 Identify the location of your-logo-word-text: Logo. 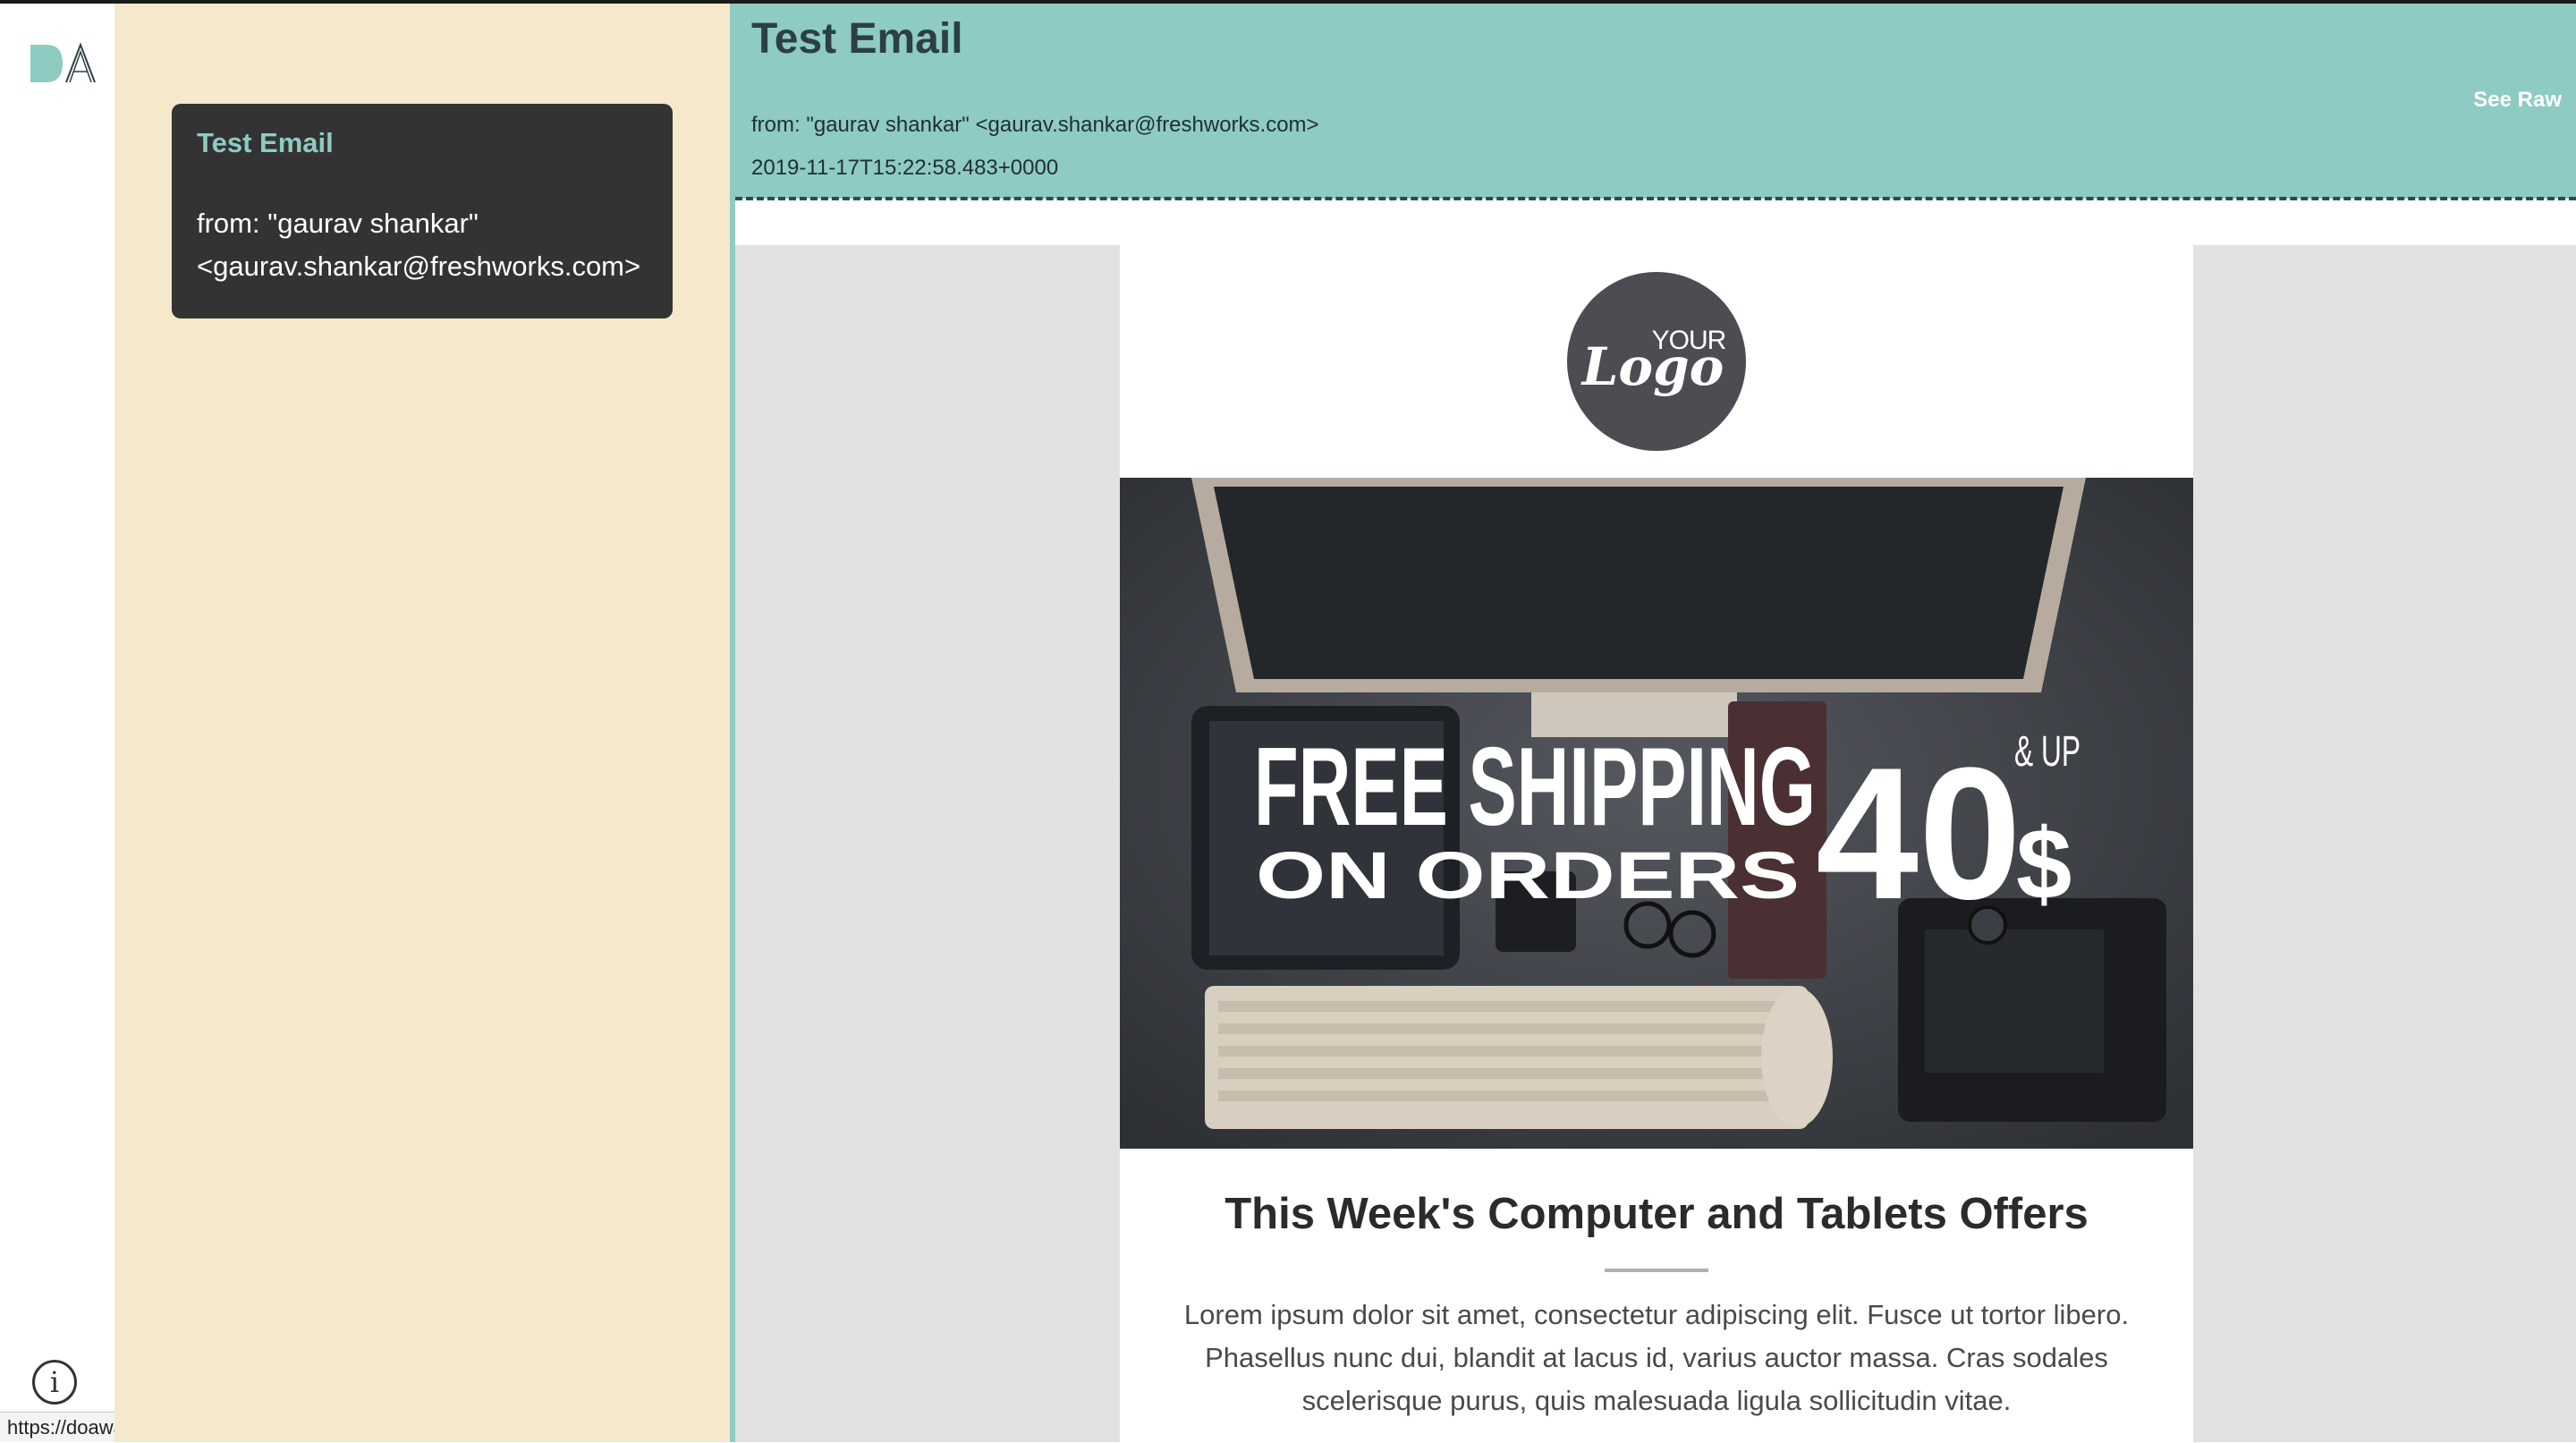
(1652, 367).